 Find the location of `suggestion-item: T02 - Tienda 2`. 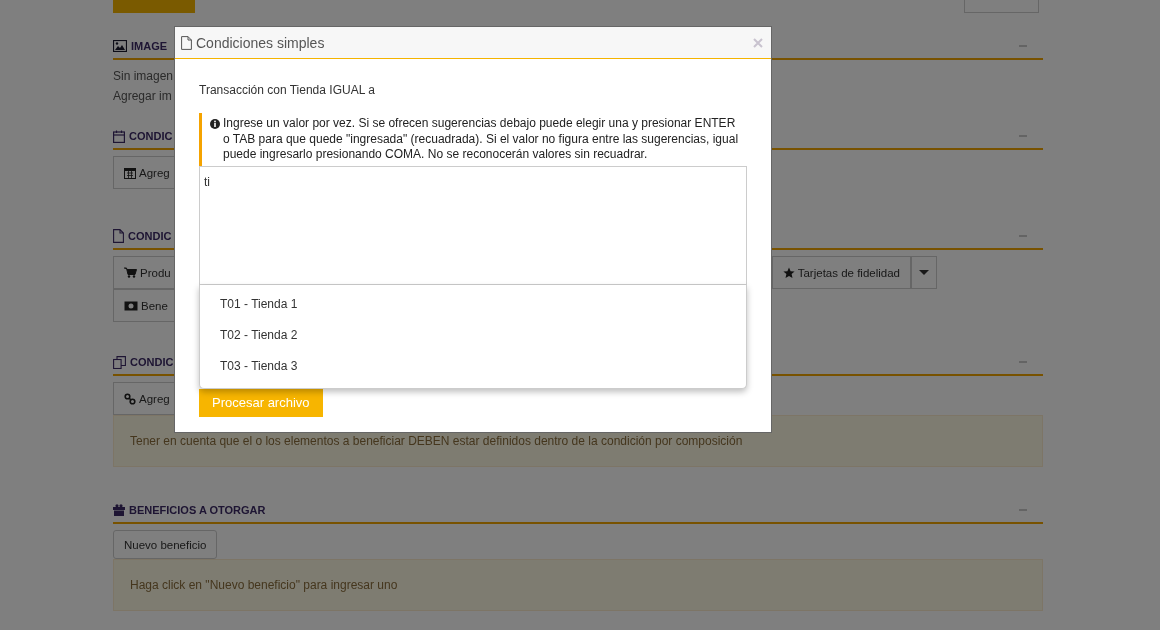

suggestion-item: T02 - Tienda 2 is located at coordinates (473, 335).